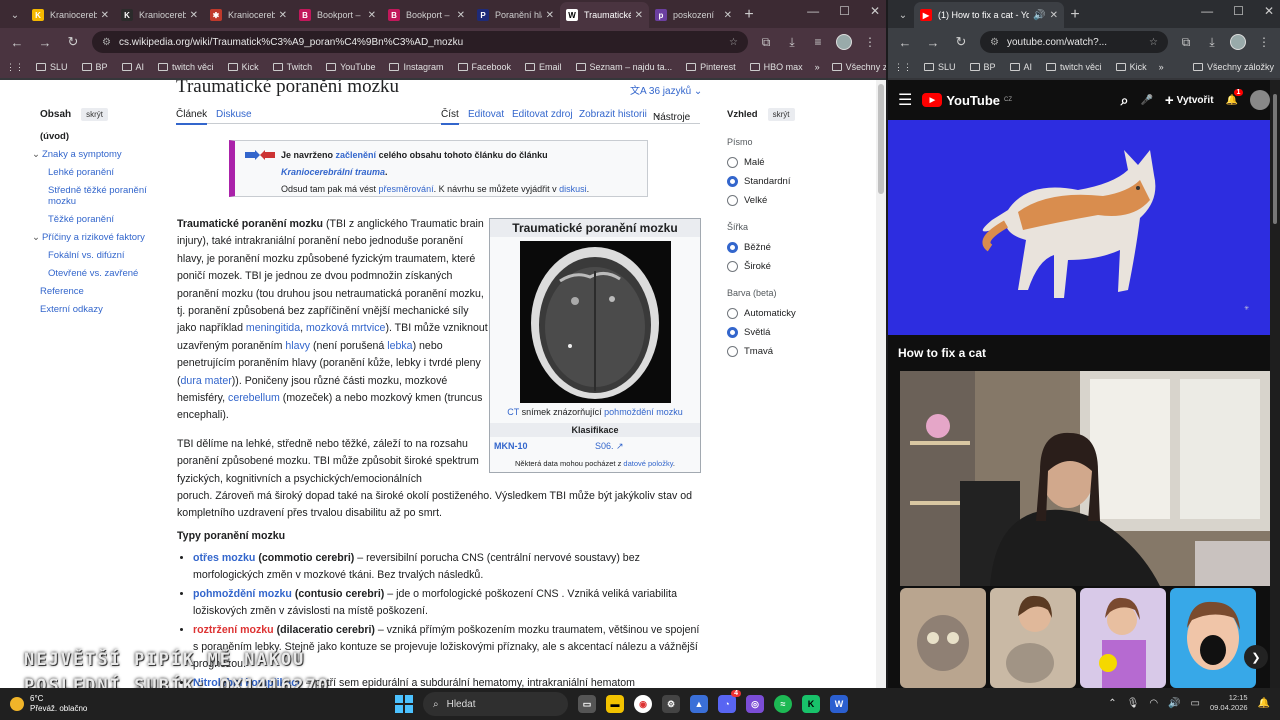 This screenshot has height=720, width=1280. What do you see at coordinates (615, 704) in the screenshot?
I see `file-explorer-icon: ▬` at bounding box center [615, 704].